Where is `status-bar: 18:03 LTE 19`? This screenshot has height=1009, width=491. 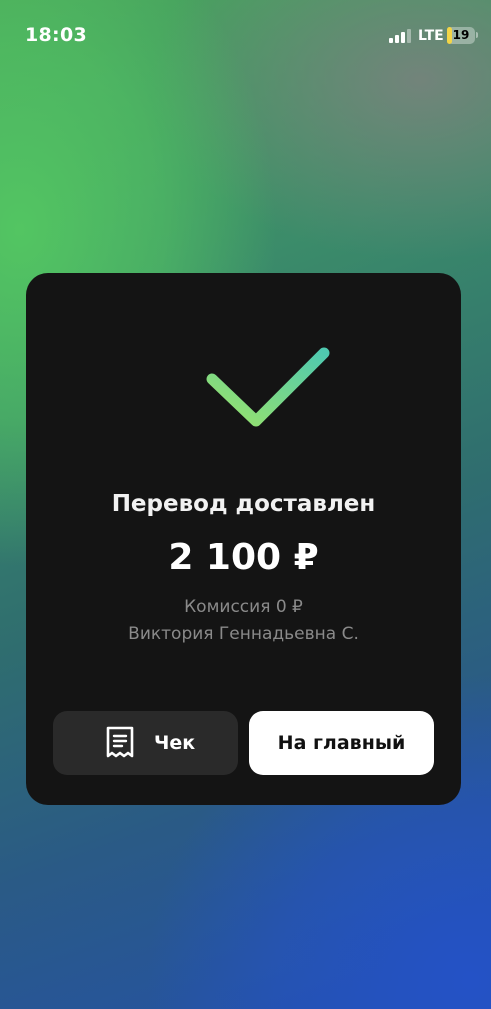
status-bar: 18:03 LTE 19 is located at coordinates (245, 35).